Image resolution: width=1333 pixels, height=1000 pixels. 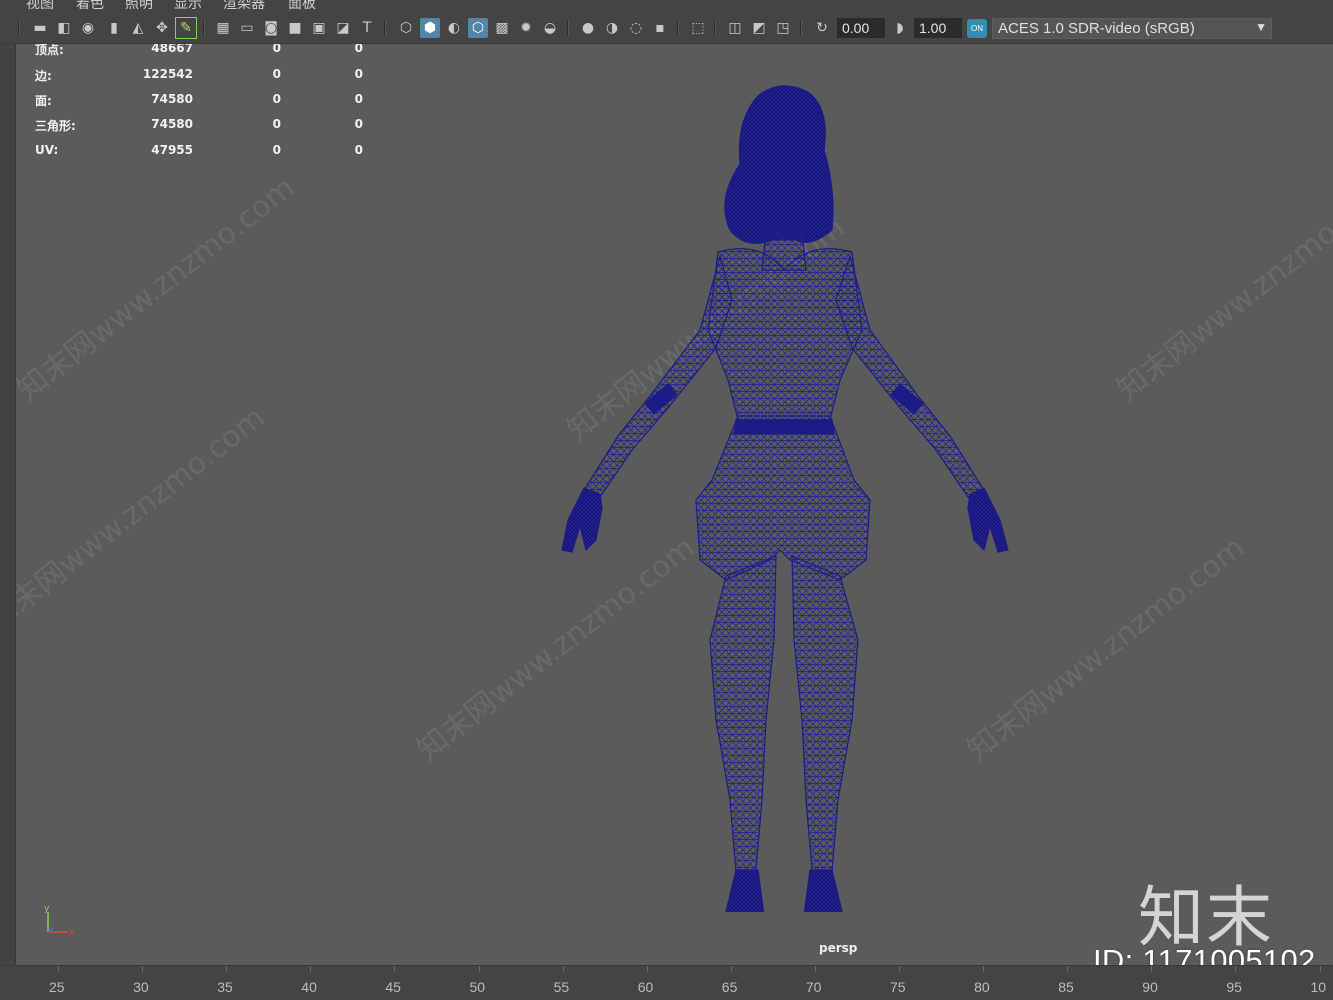 What do you see at coordinates (172, 150) in the screenshot?
I see `hud-value: 47955` at bounding box center [172, 150].